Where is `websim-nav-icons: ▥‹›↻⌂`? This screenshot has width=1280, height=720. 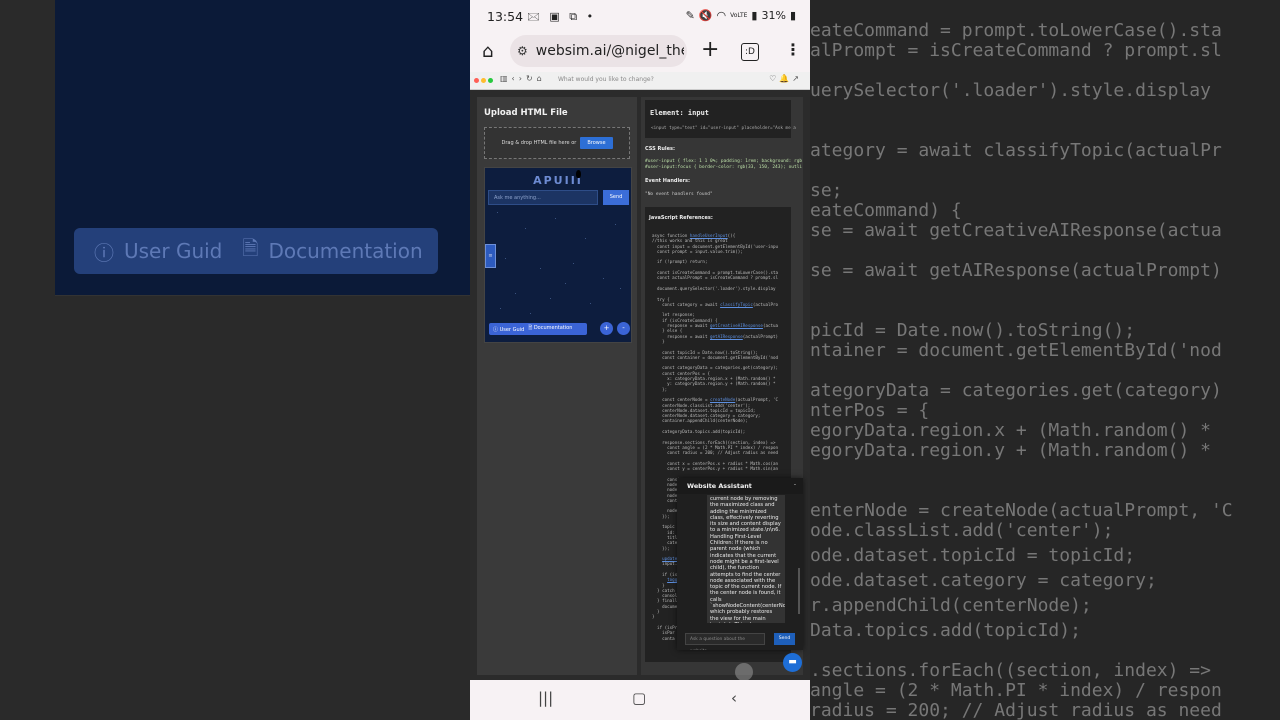 websim-nav-icons: ▥‹›↻⌂ is located at coordinates (523, 78).